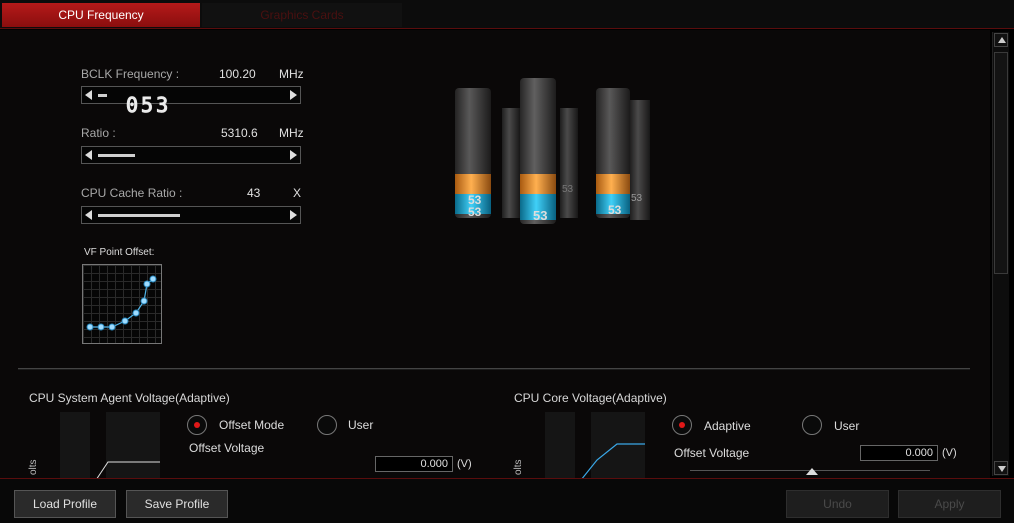 This screenshot has width=1014, height=523. I want to click on section-divider, so click(494, 369).